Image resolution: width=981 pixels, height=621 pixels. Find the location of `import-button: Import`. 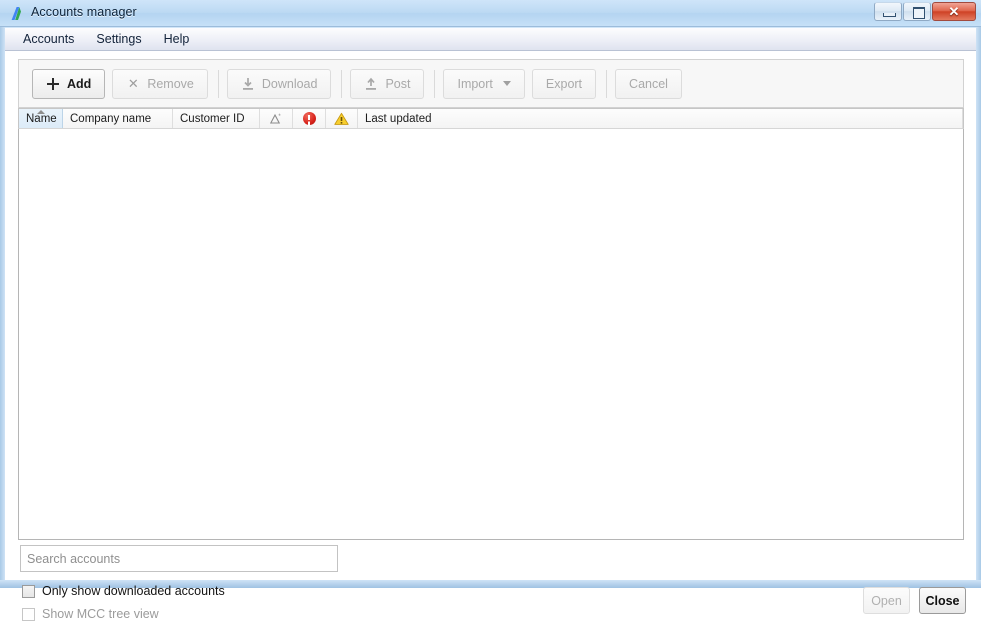

import-button: Import is located at coordinates (484, 83).